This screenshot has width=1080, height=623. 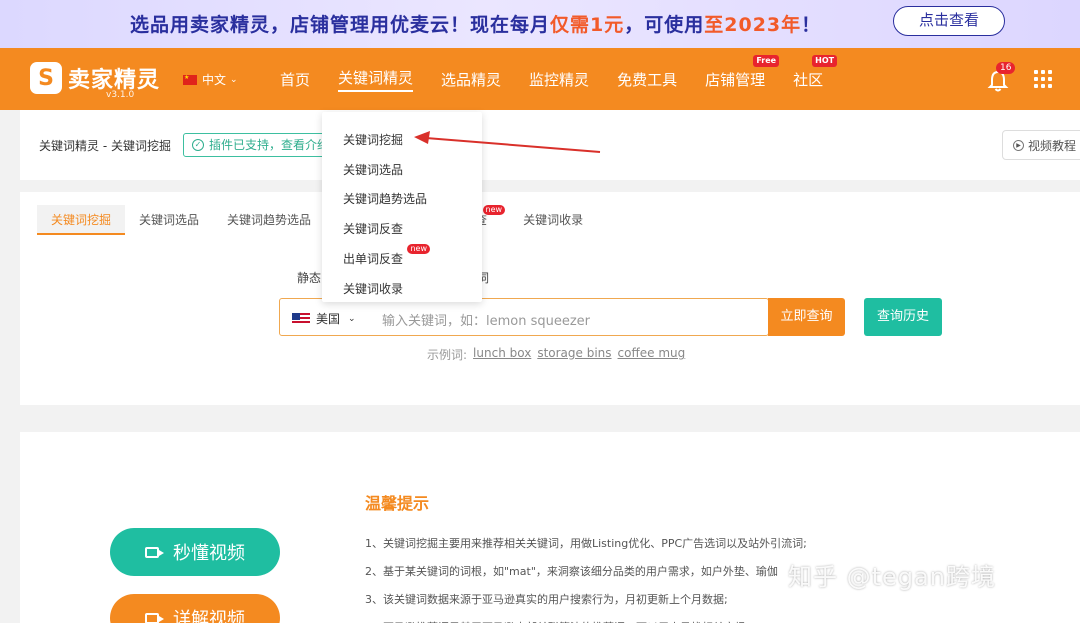 What do you see at coordinates (574, 354) in the screenshot?
I see `example-keyword-link: storage bins` at bounding box center [574, 354].